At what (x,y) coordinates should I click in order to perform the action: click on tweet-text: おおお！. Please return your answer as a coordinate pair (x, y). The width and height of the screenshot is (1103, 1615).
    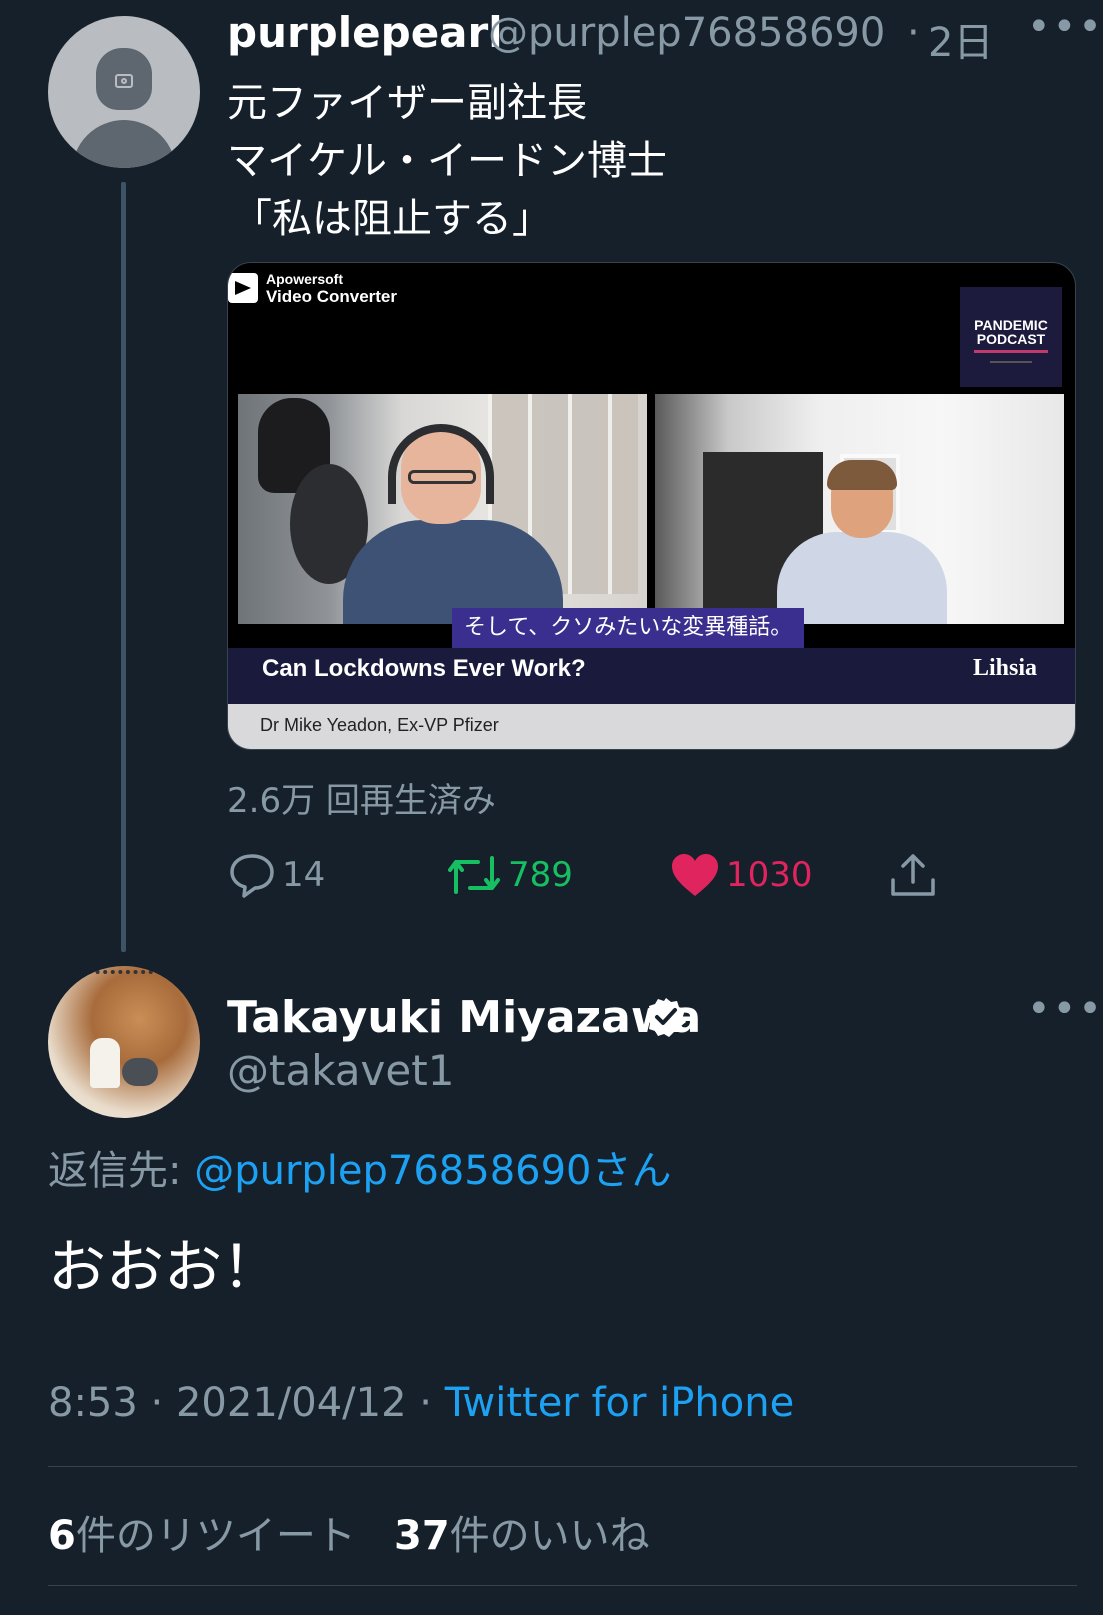
    Looking at the image, I should click on (164, 1267).